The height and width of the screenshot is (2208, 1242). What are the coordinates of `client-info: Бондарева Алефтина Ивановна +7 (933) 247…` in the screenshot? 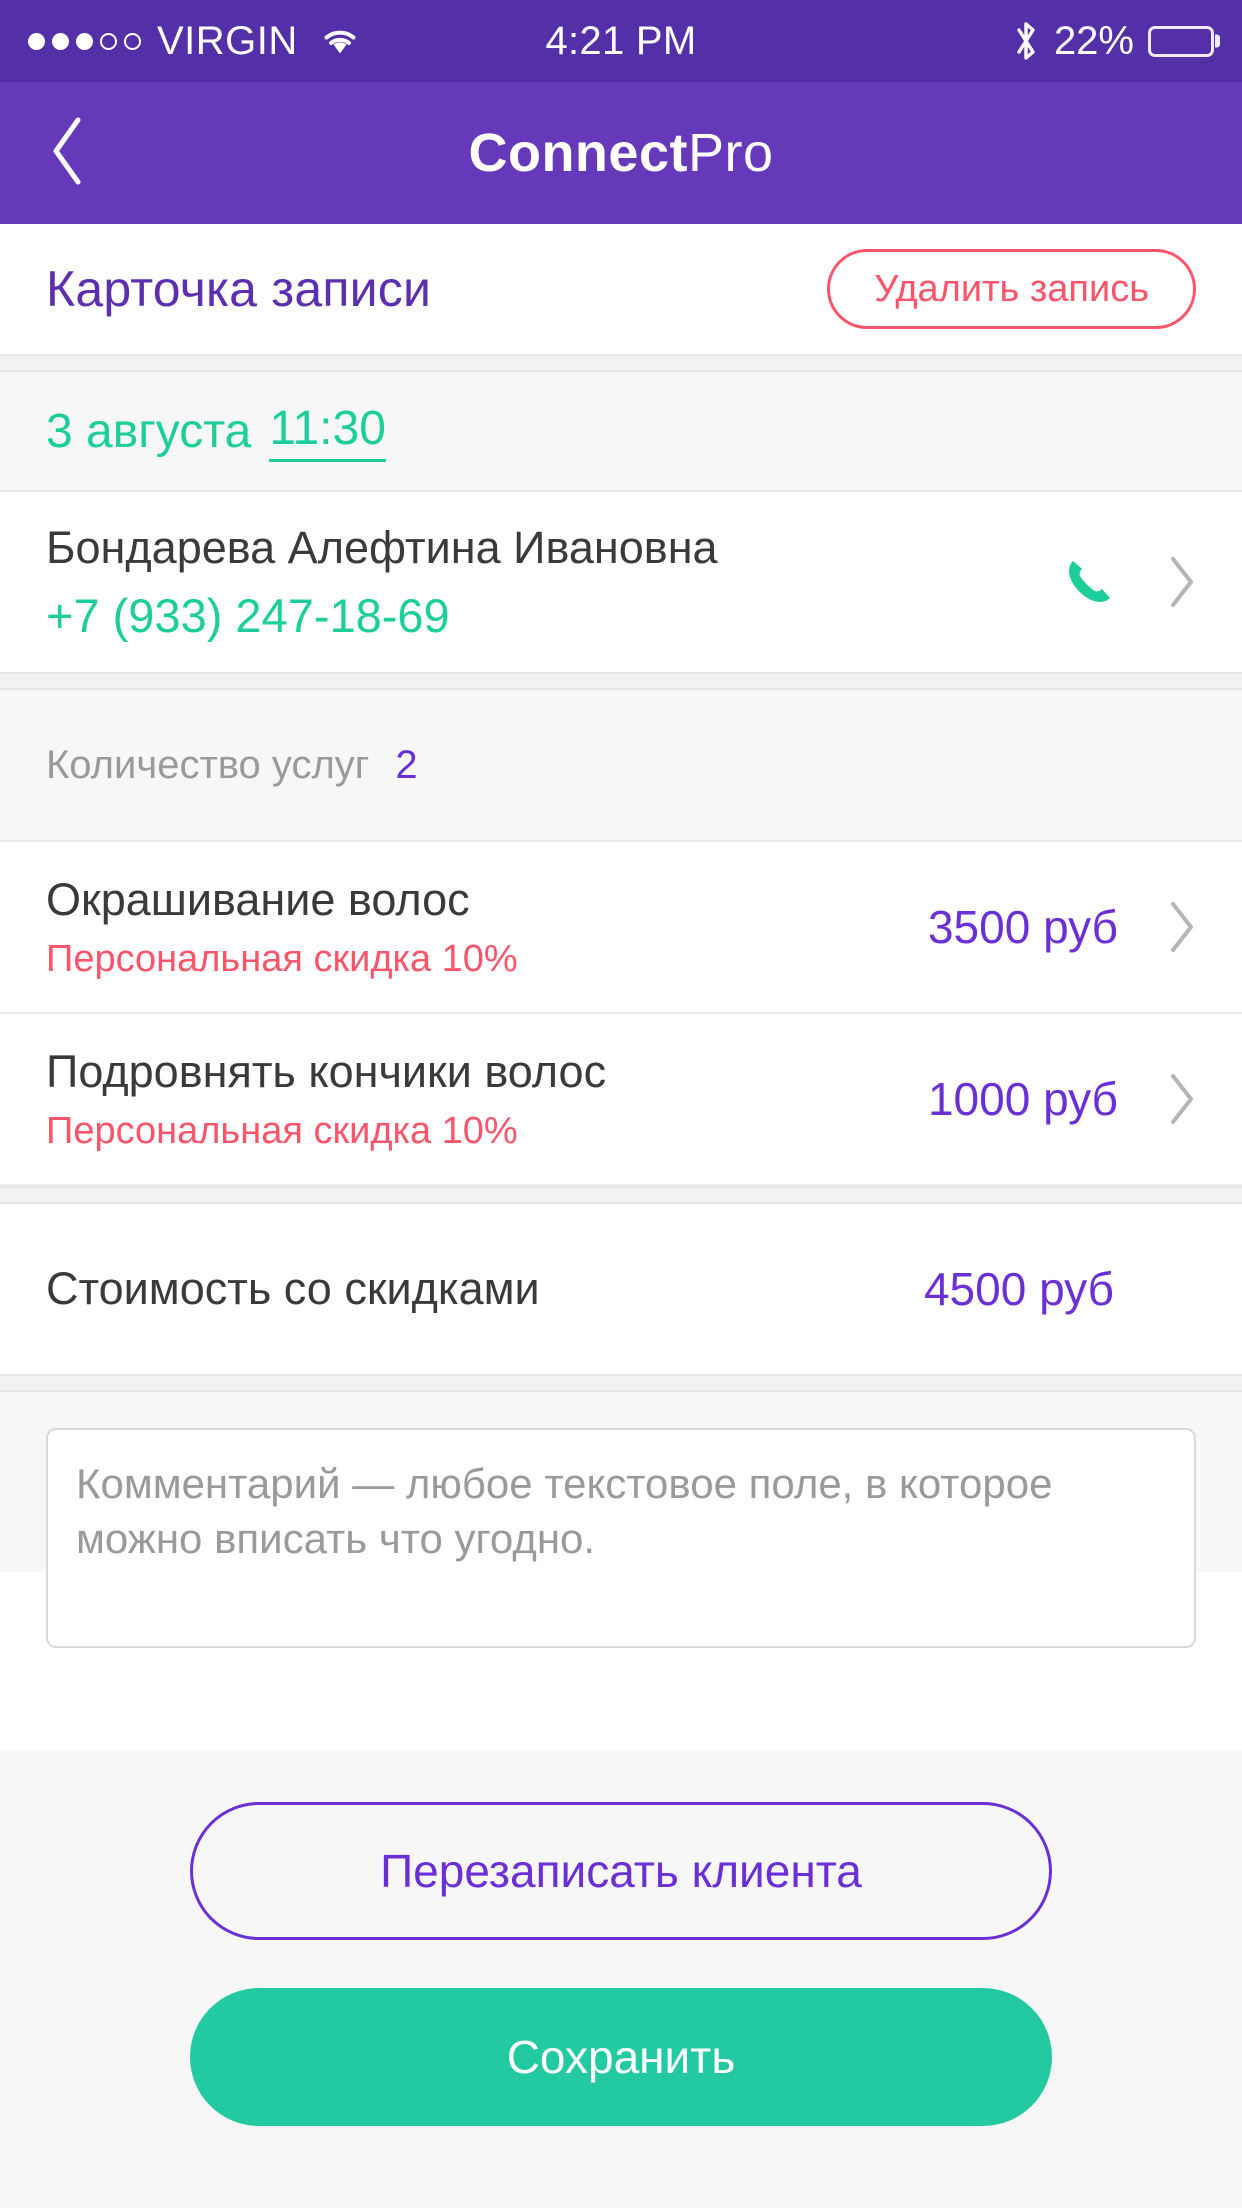 It's located at (553, 582).